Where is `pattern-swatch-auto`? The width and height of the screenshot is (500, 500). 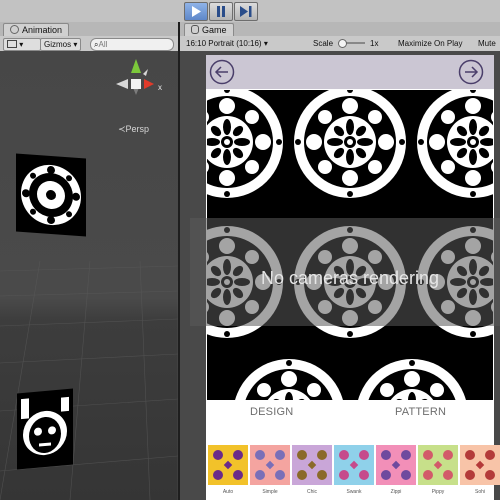
pattern-swatch-auto is located at coordinates (228, 465).